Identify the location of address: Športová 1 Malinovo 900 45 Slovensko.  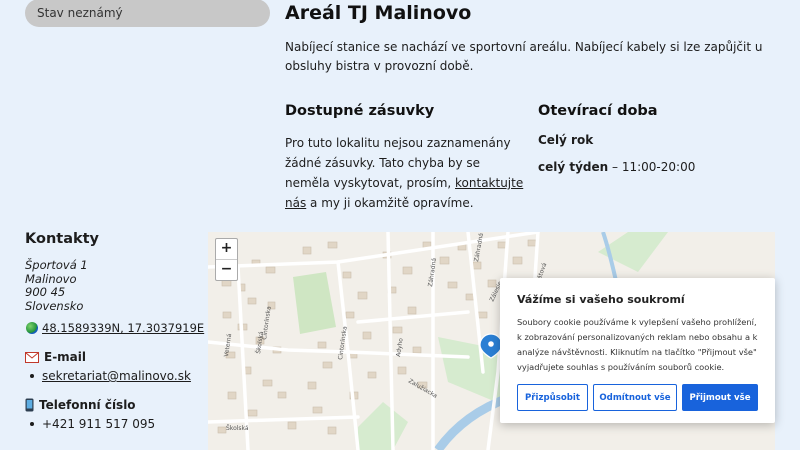
(56, 285).